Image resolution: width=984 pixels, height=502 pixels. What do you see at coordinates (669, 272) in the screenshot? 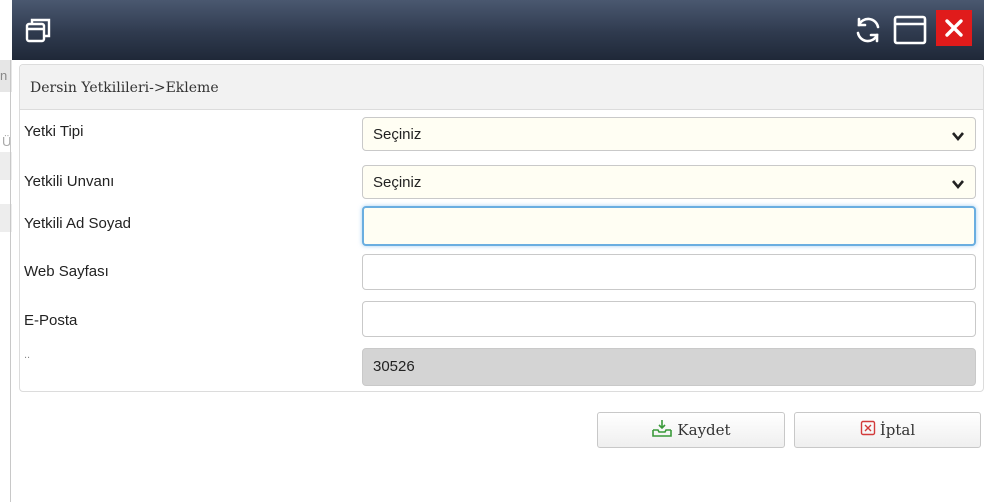
I see `web-sayfasi-input` at bounding box center [669, 272].